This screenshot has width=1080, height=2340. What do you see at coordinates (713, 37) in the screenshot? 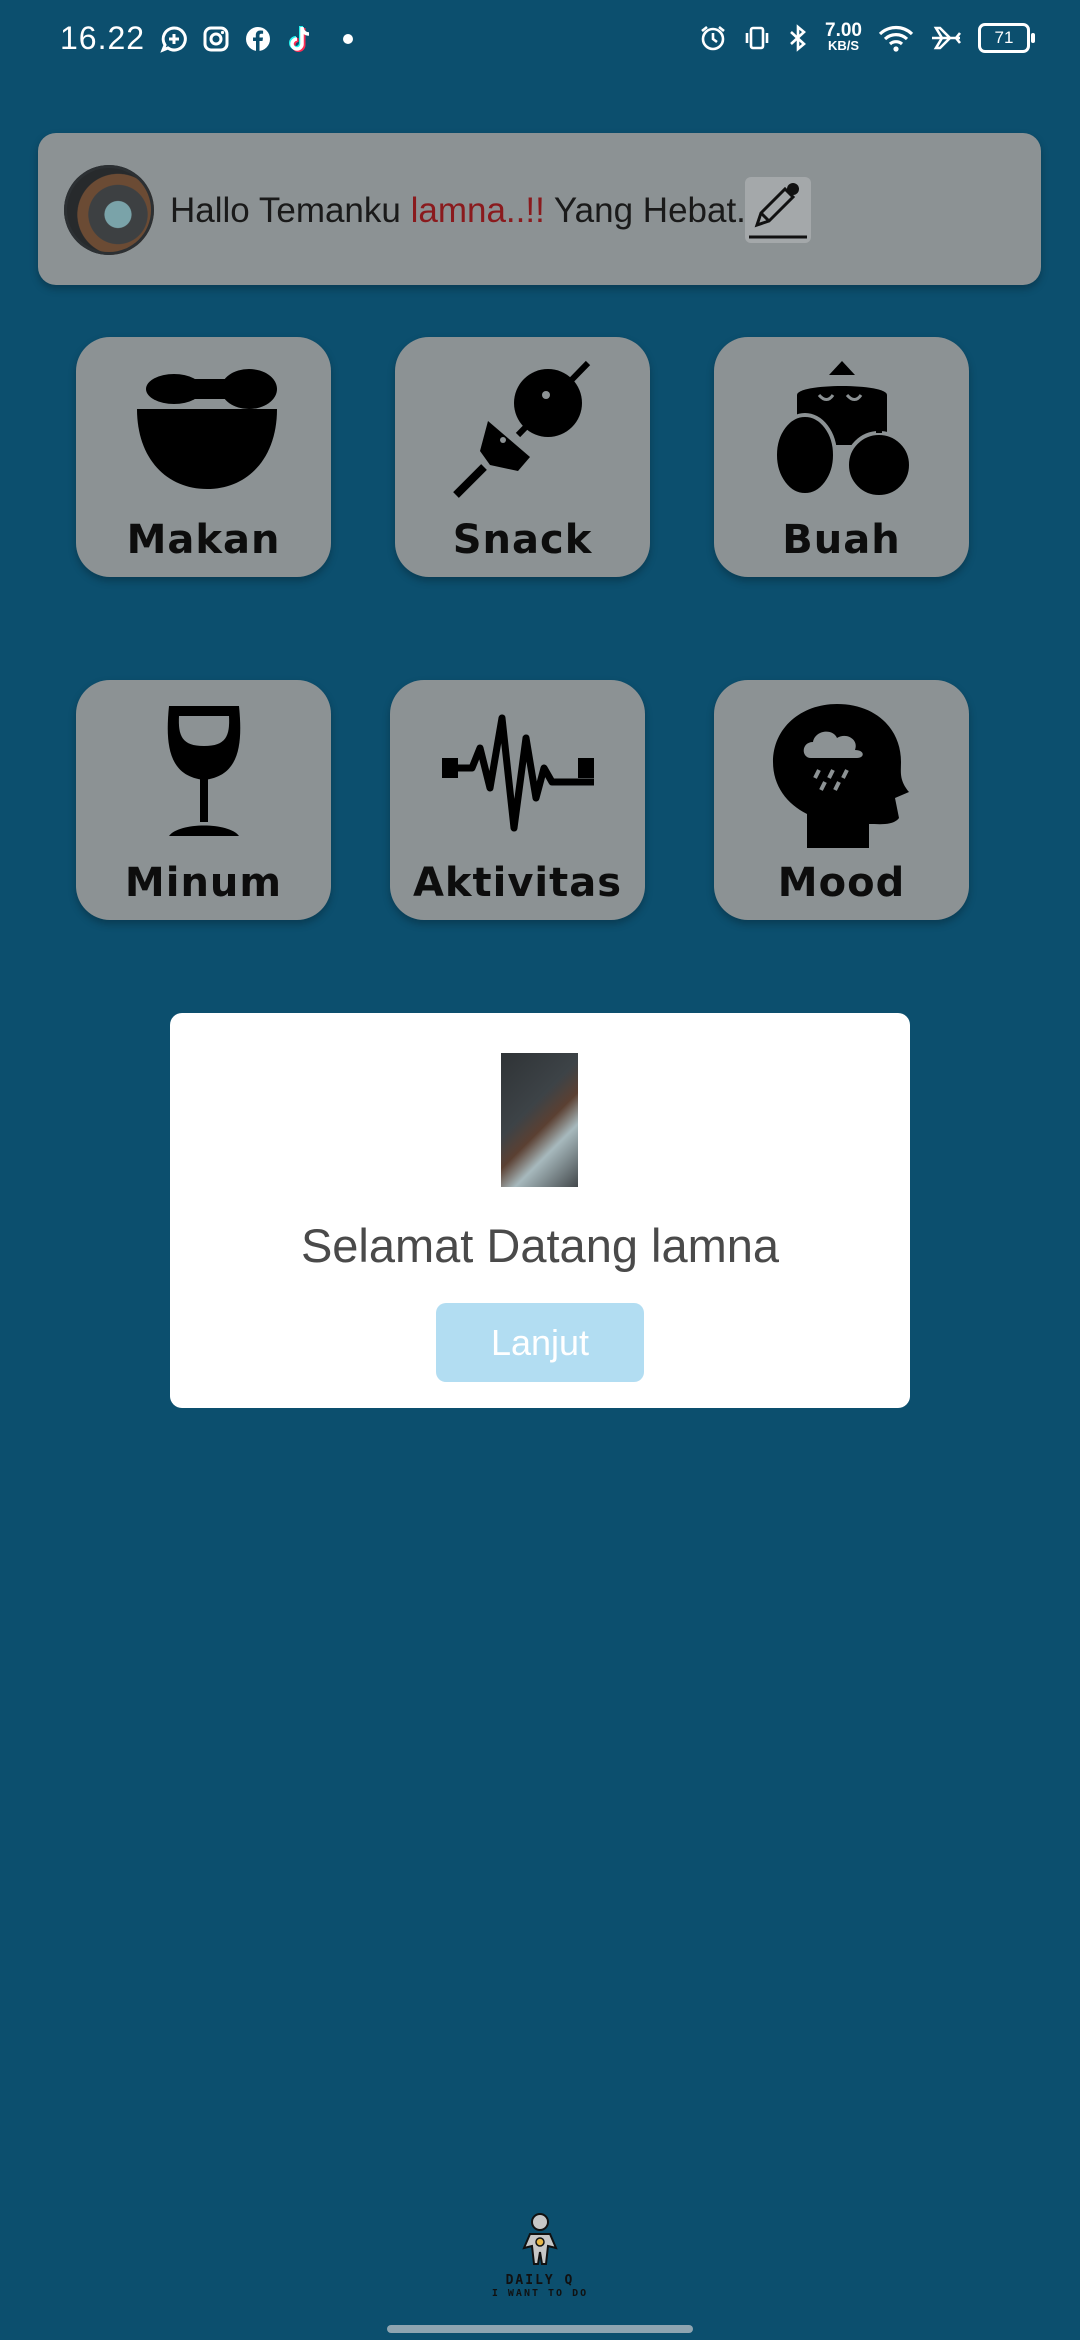
I see `alarm-icon` at bounding box center [713, 37].